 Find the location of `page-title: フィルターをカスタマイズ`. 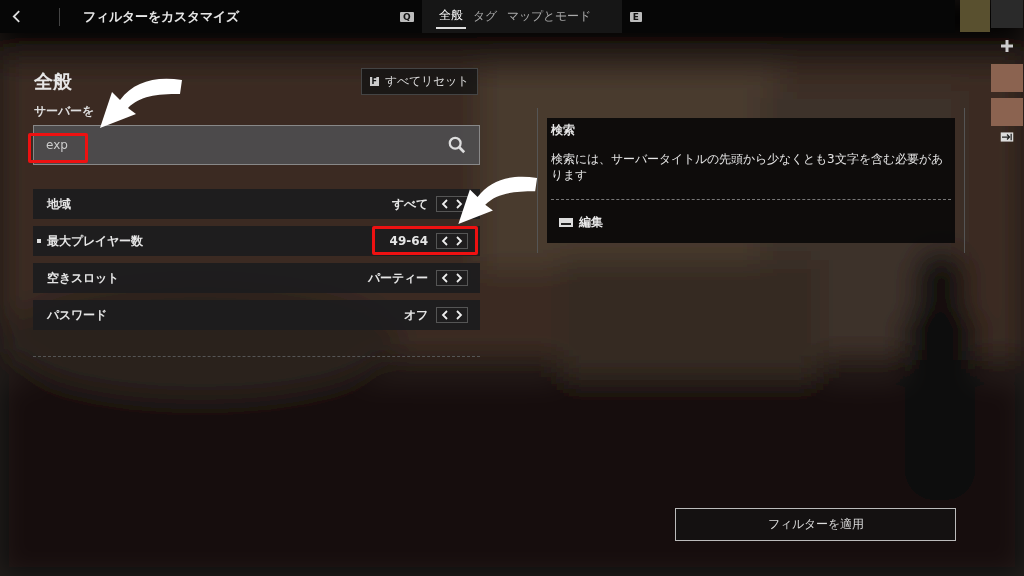

page-title: フィルターをカスタマイズ is located at coordinates (161, 16).